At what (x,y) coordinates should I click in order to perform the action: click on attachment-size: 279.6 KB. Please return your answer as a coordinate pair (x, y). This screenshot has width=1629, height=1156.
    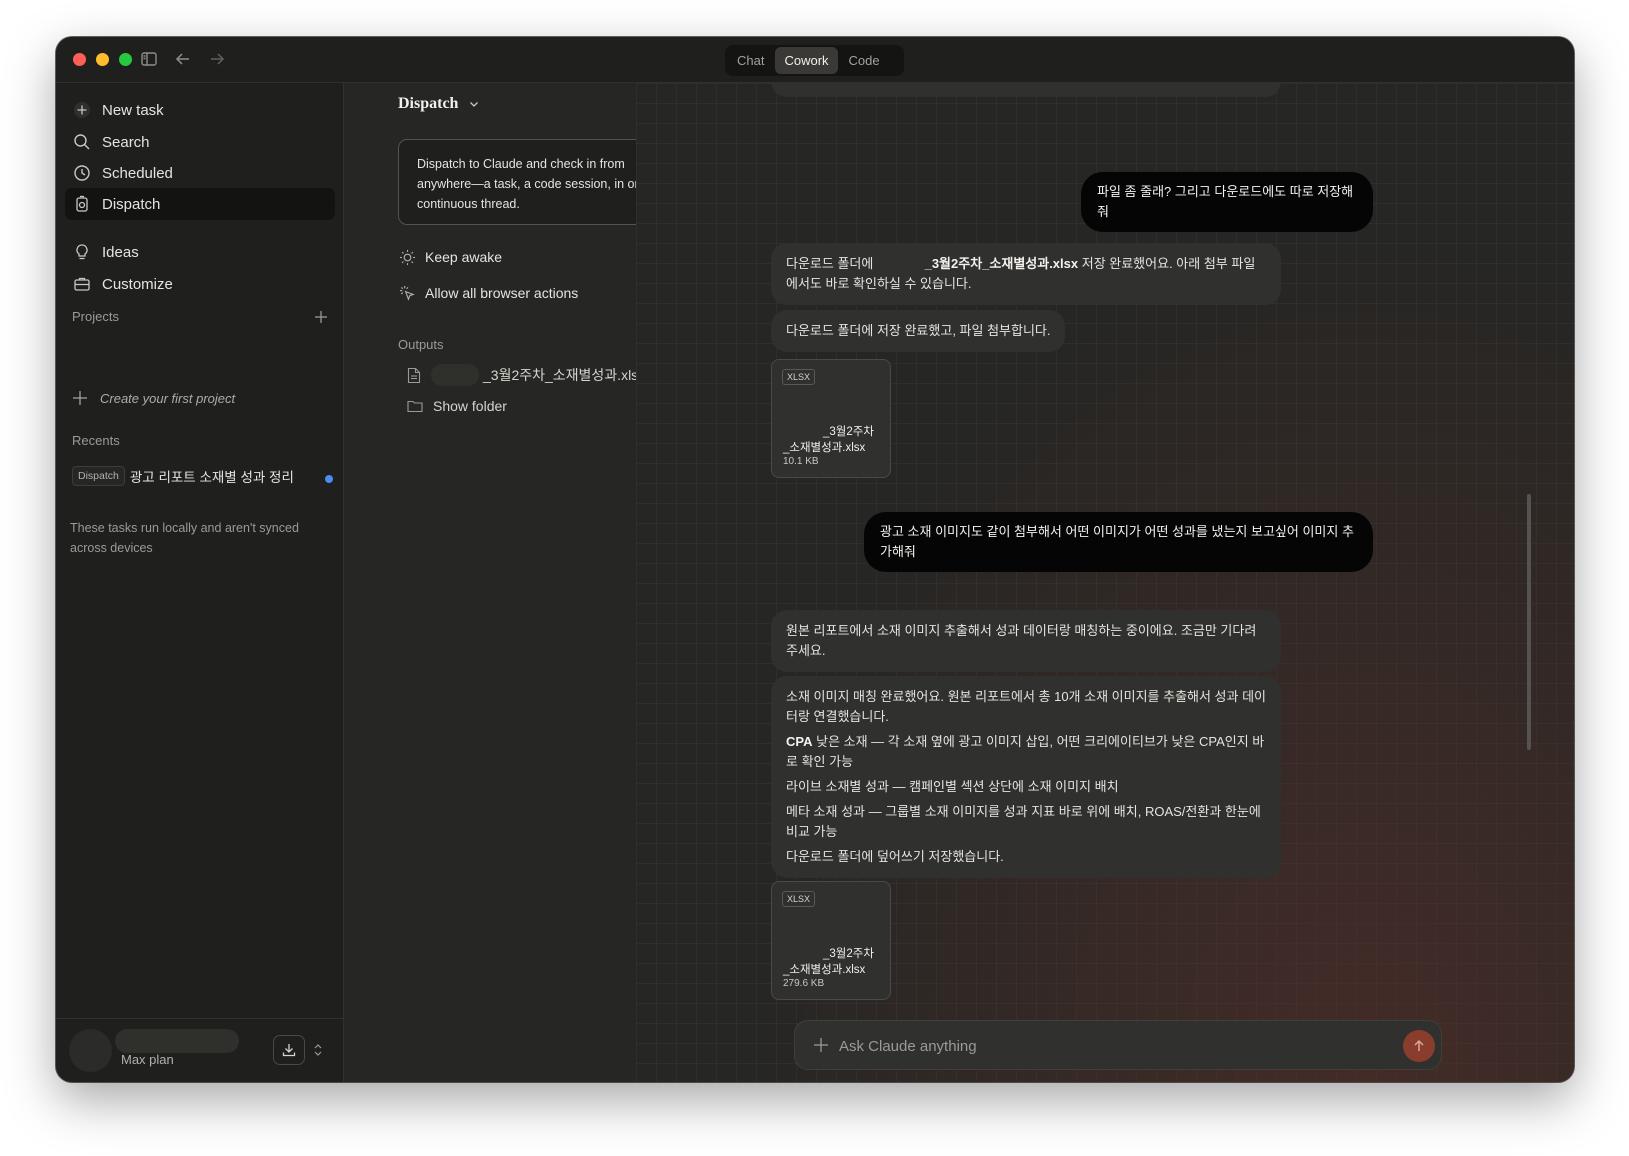
    Looking at the image, I should click on (804, 983).